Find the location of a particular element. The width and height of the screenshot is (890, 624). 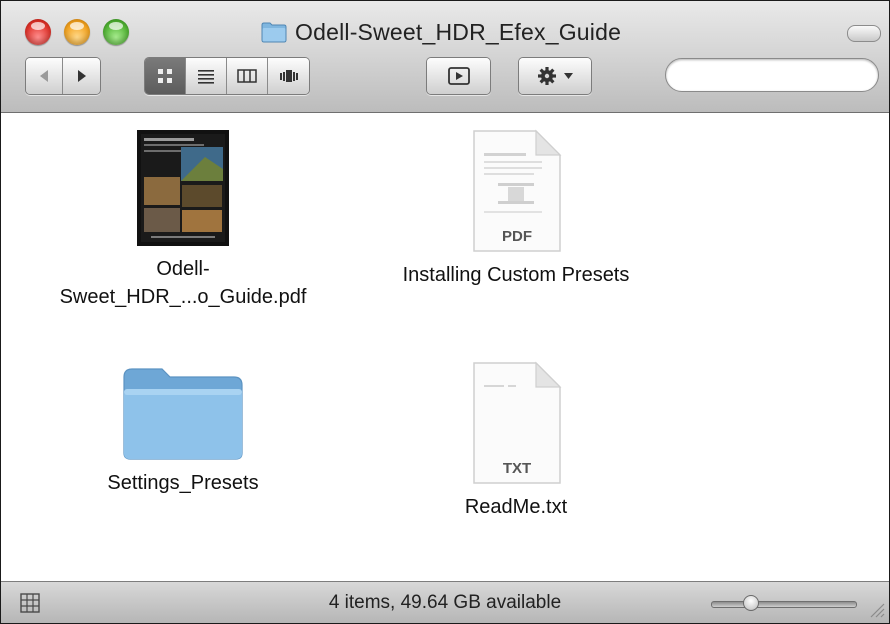

column-view-button is located at coordinates (247, 76).